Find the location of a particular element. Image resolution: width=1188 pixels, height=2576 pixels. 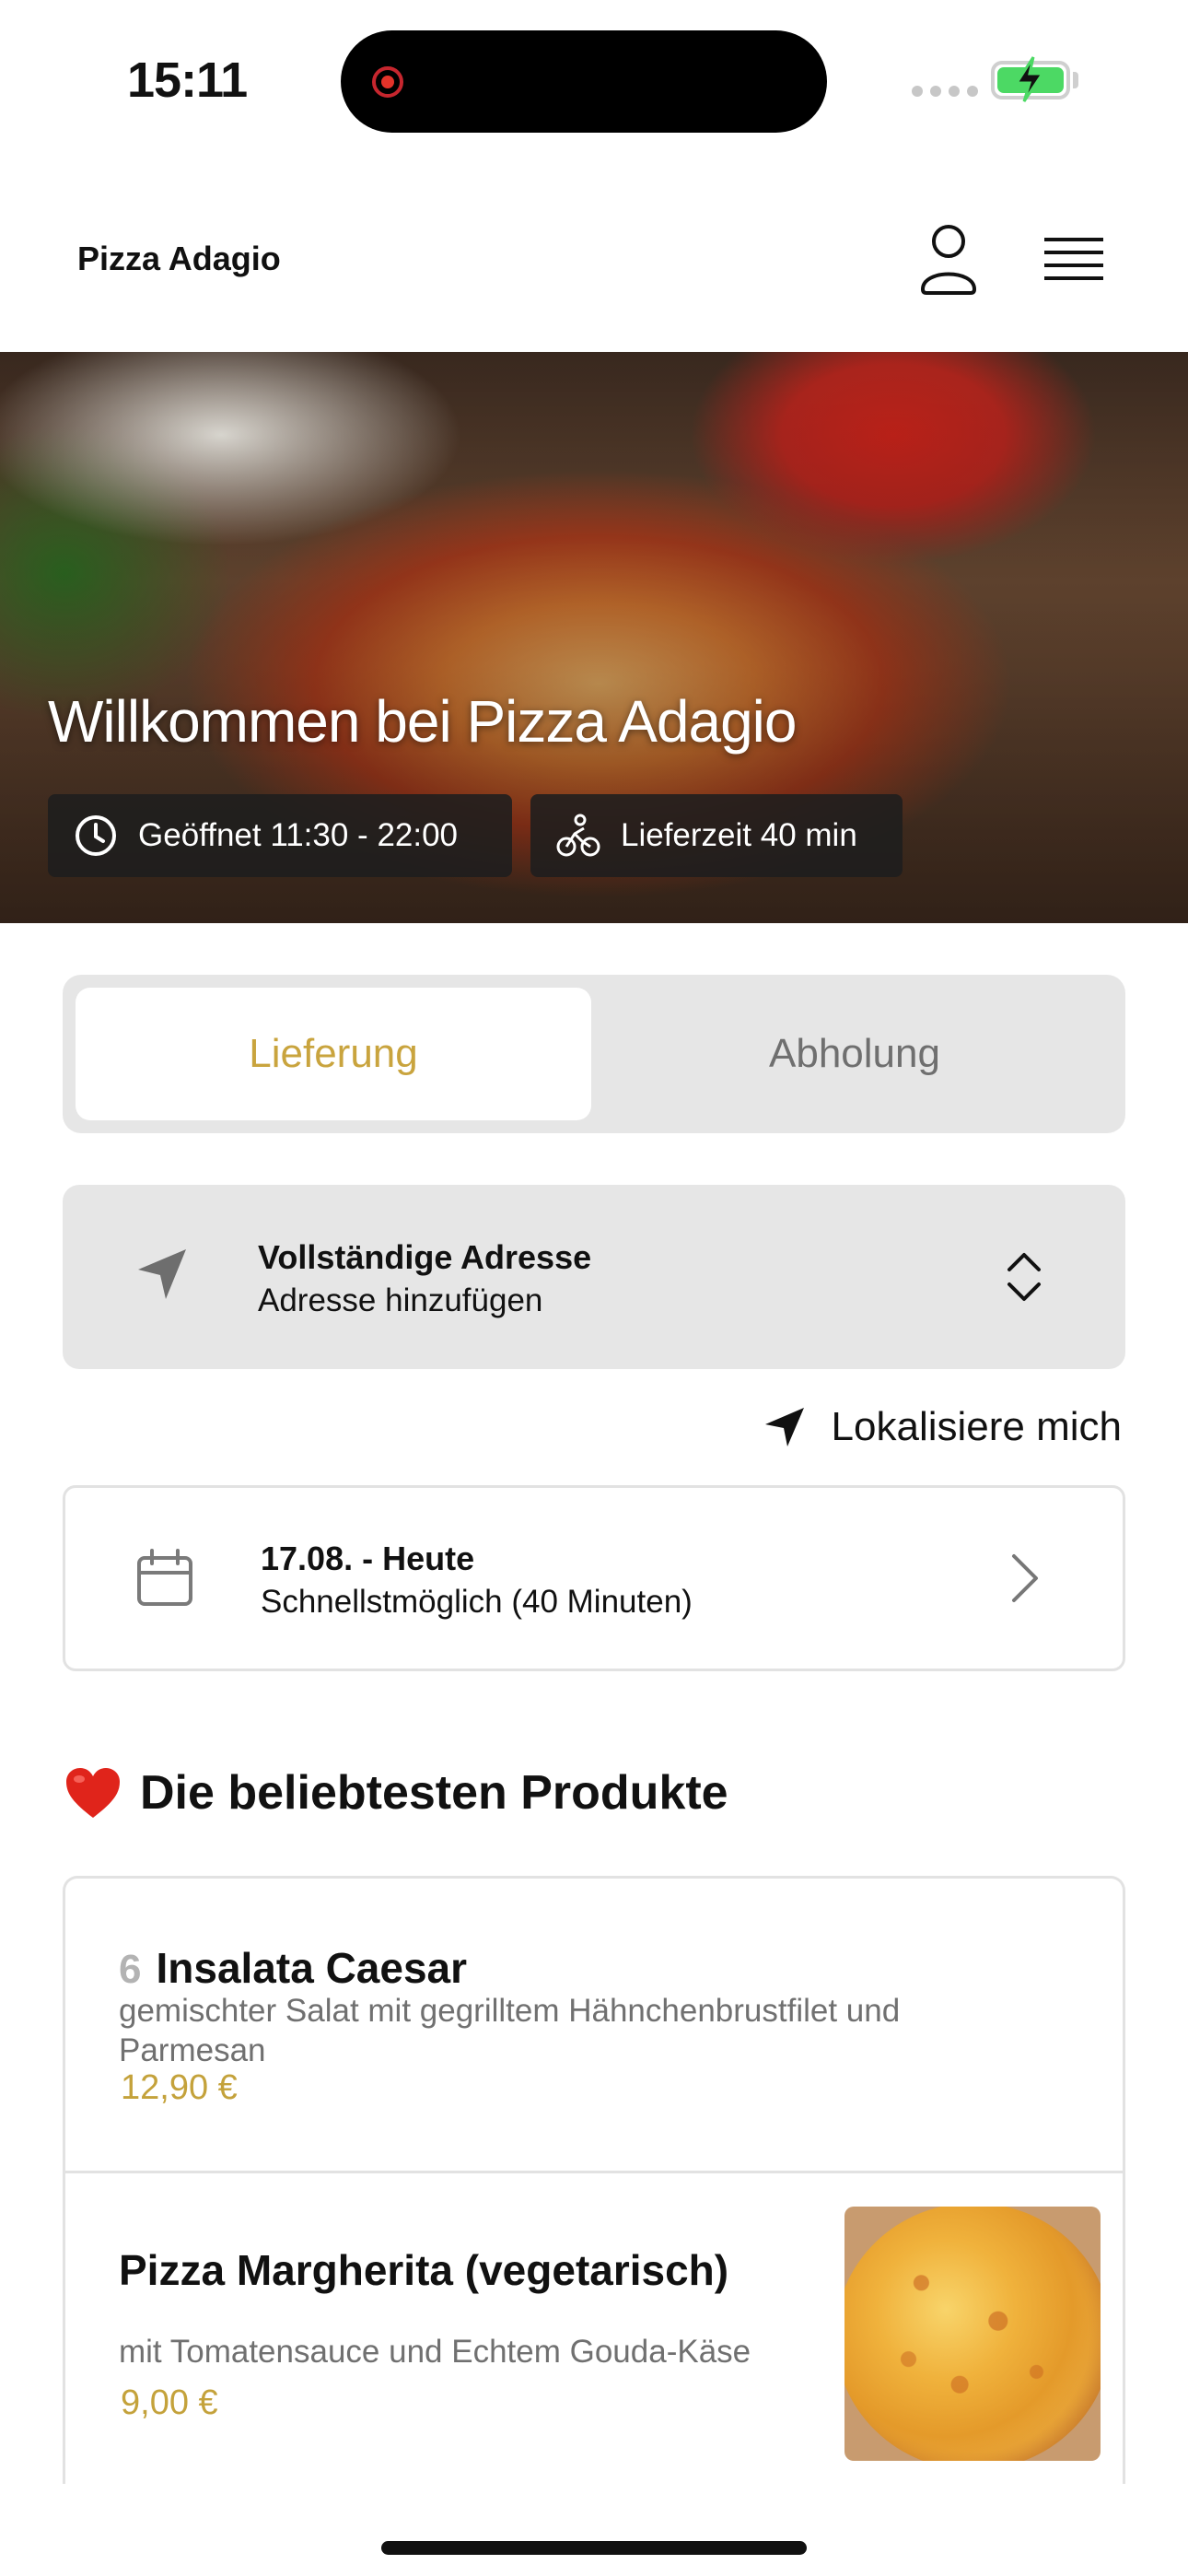

opening-hours-text: Geöffnet 11:30 - 22:00 is located at coordinates (298, 835).